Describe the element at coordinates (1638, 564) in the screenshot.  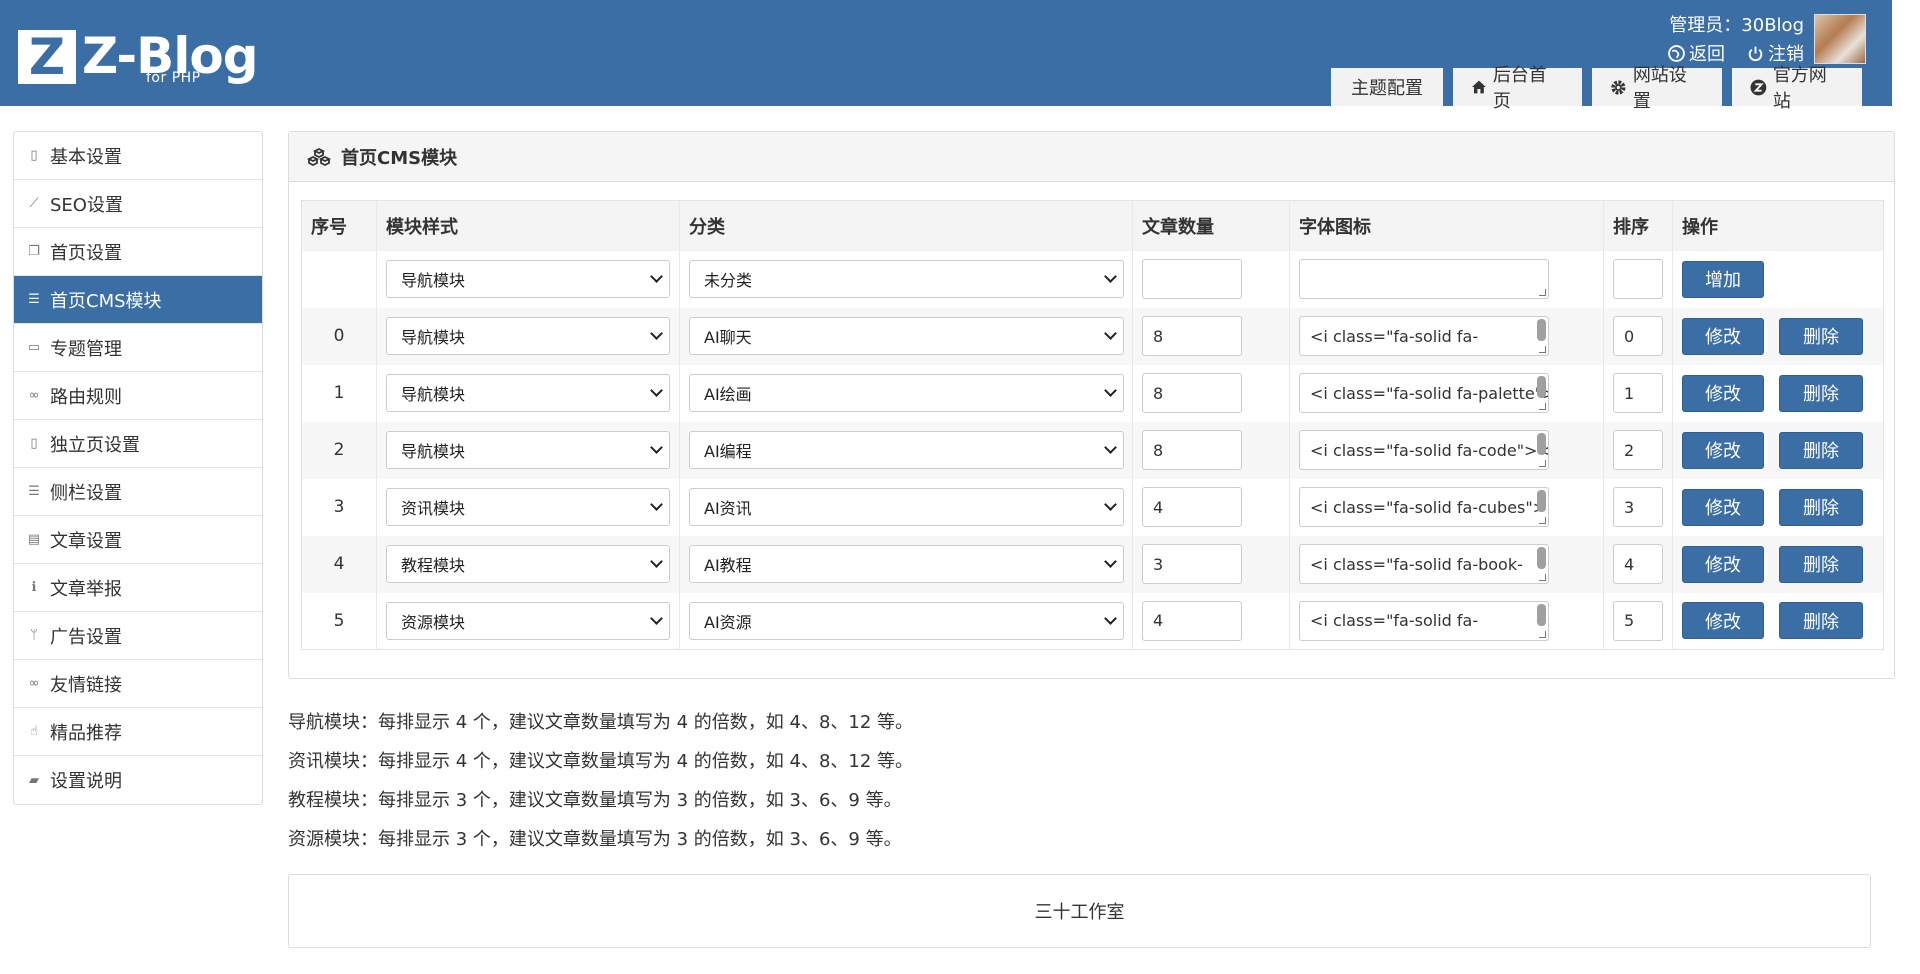
I see `order-input: 4` at that location.